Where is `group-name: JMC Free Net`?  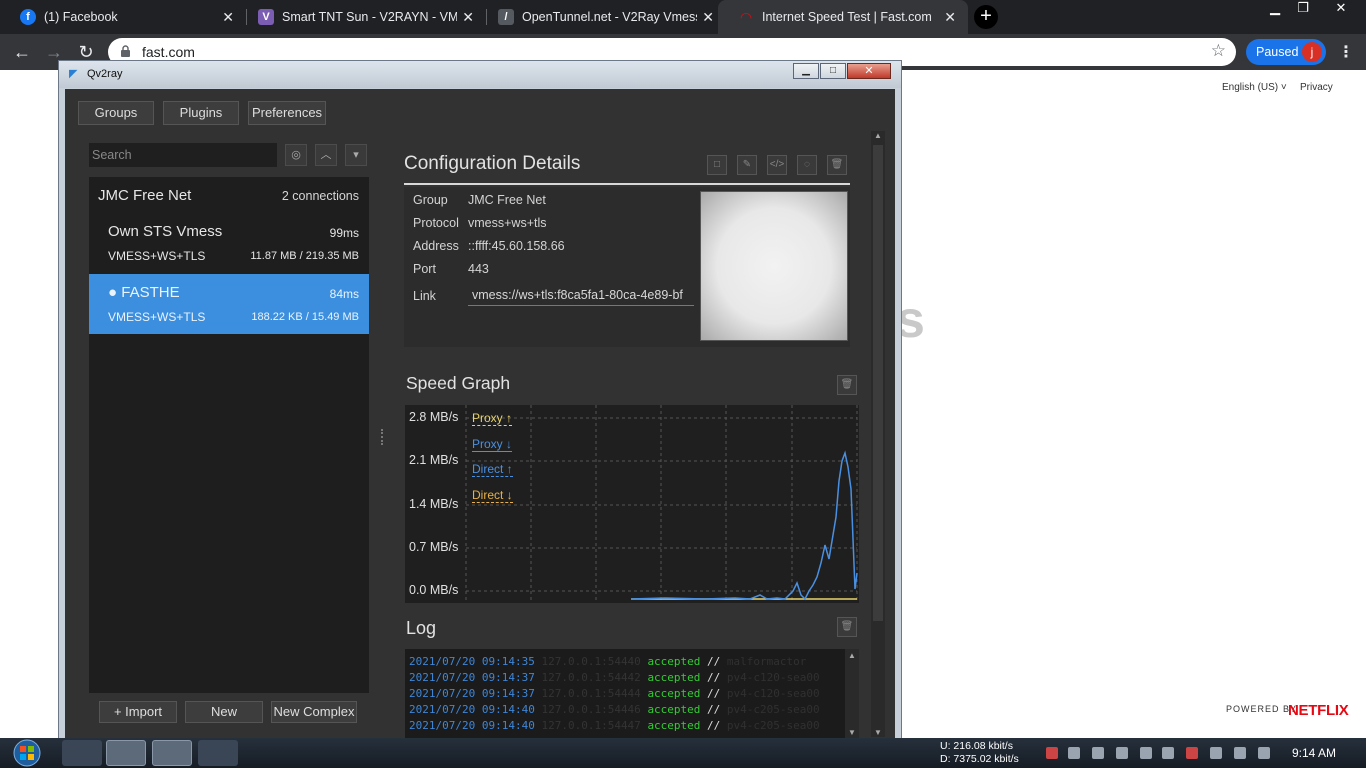 group-name: JMC Free Net is located at coordinates (144, 195).